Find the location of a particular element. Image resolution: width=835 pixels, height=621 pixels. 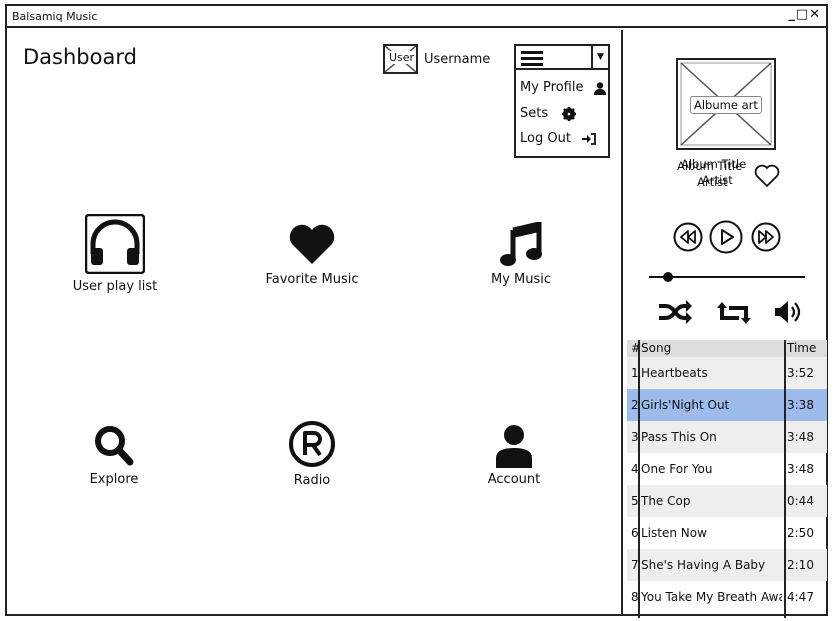

music-note-icon is located at coordinates (521, 244).